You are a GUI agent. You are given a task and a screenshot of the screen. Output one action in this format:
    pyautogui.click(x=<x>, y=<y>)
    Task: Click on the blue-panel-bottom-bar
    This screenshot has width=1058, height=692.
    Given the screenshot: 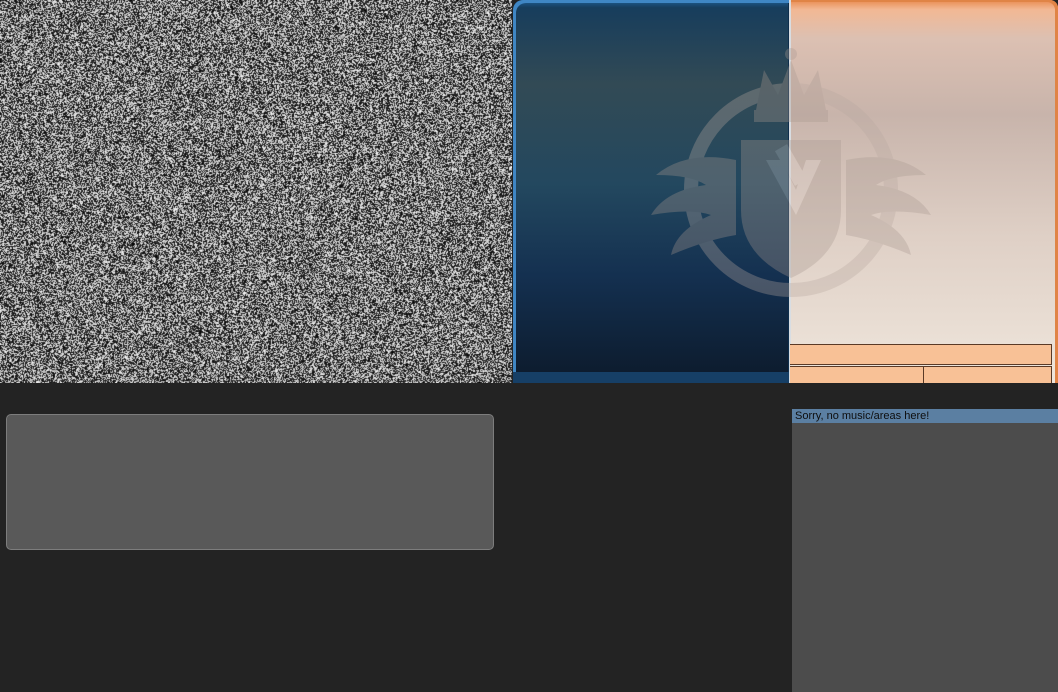 What is the action you would take?
    pyautogui.click(x=651, y=377)
    